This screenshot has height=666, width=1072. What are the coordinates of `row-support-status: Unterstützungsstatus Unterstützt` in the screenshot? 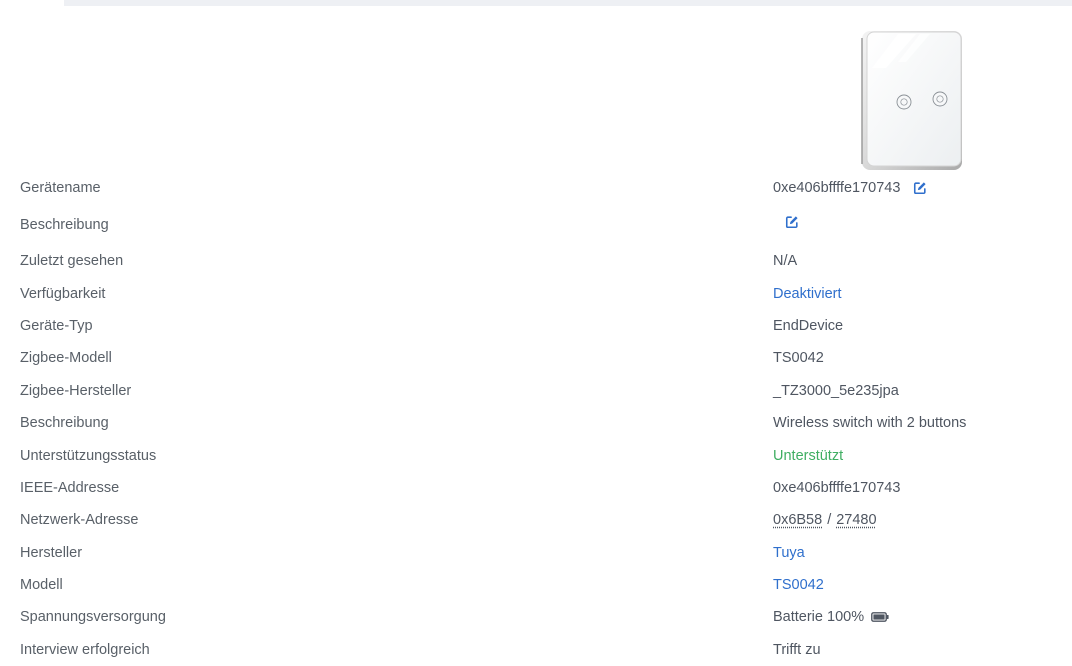 It's located at (536, 456).